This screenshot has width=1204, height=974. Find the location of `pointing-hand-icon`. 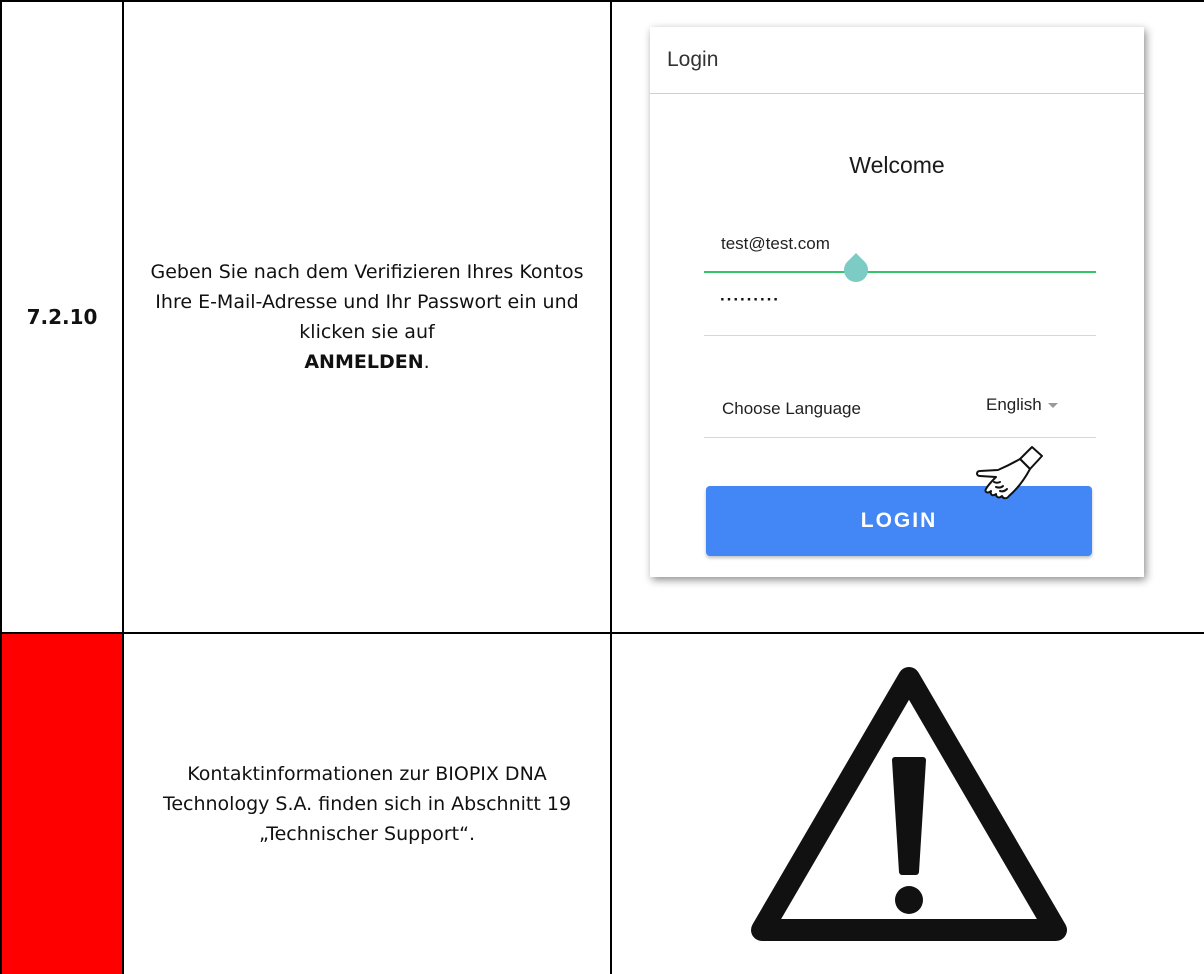

pointing-hand-icon is located at coordinates (1009, 473).